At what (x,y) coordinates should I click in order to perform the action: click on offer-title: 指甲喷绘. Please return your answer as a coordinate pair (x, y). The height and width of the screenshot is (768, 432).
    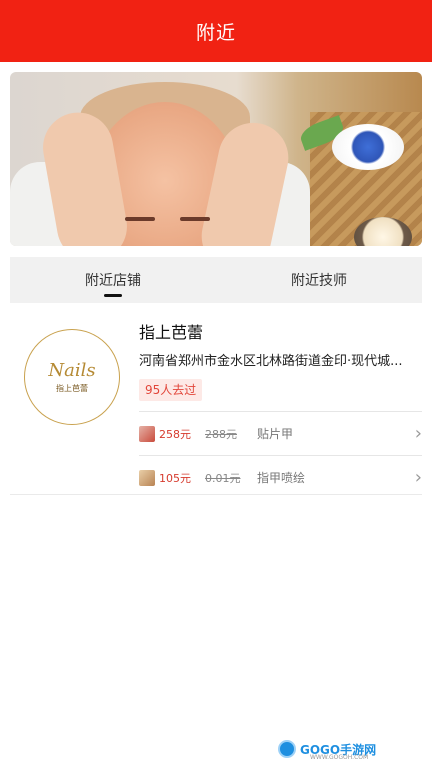
    Looking at the image, I should click on (281, 478).